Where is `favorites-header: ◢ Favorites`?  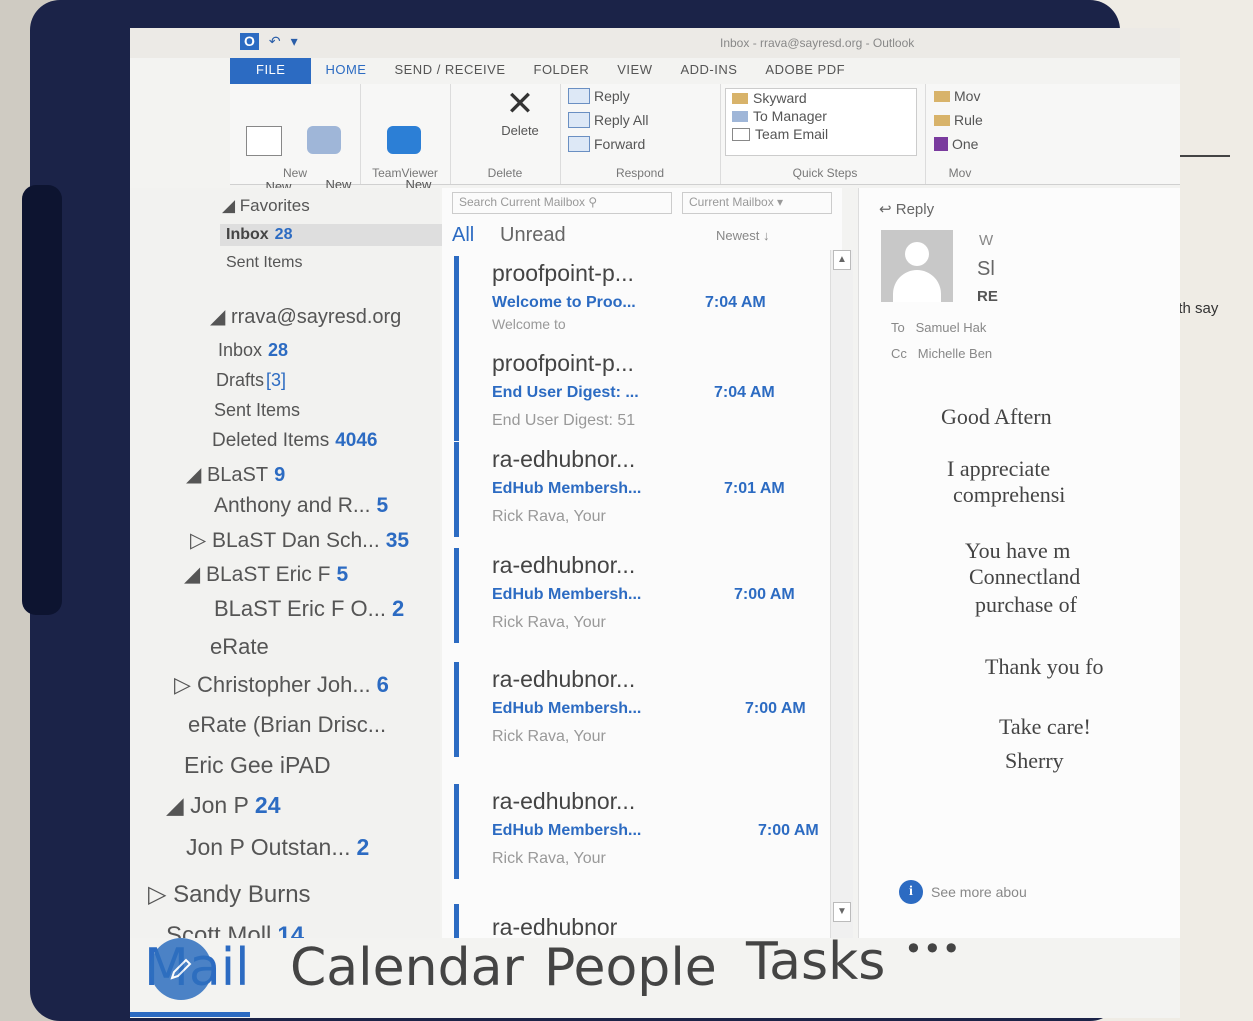
favorites-header: ◢ Favorites is located at coordinates (266, 206).